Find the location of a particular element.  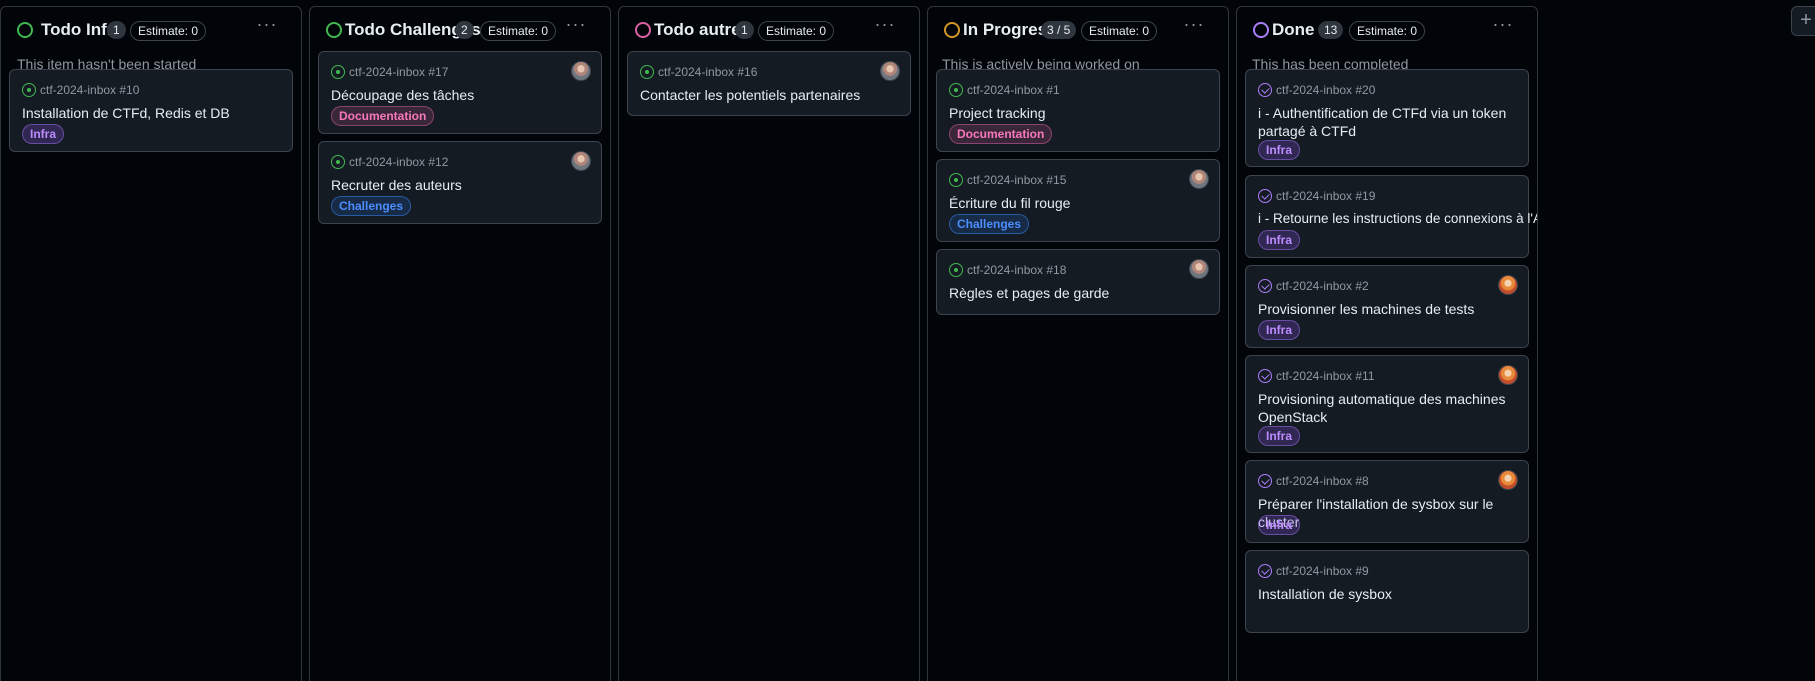

issue-reference: ctf-2024-inbox #15 is located at coordinates (1007, 180).